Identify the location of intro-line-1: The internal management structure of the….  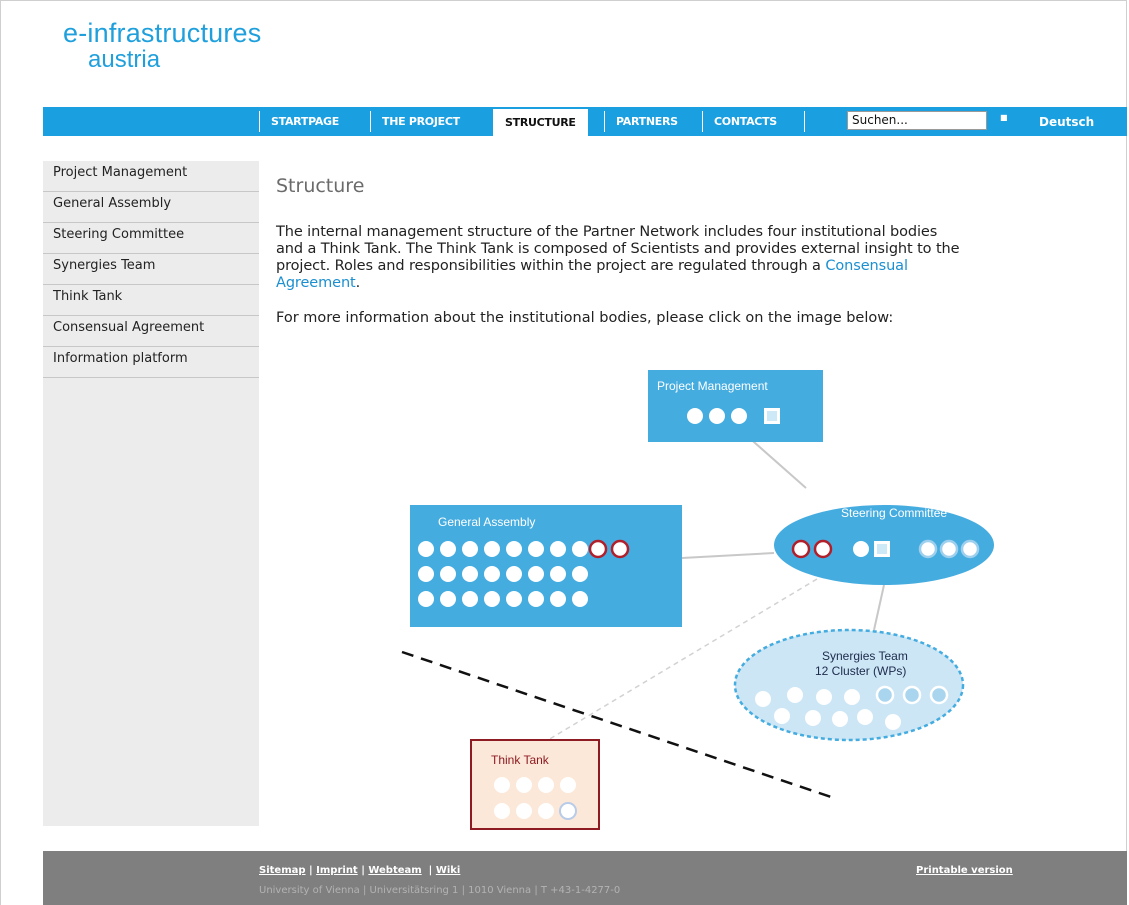
(607, 232).